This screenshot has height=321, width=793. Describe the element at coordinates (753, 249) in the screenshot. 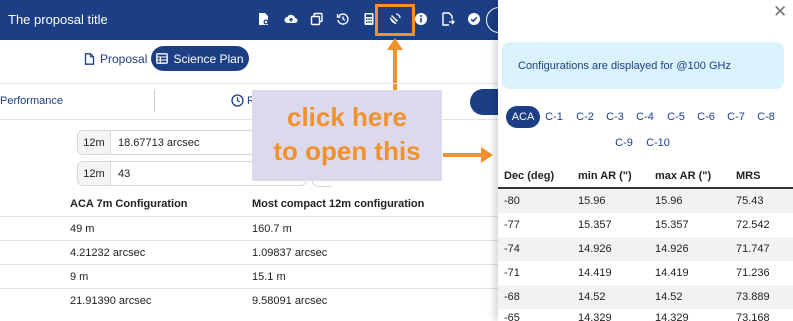

I see `table-cell: 71.747` at that location.